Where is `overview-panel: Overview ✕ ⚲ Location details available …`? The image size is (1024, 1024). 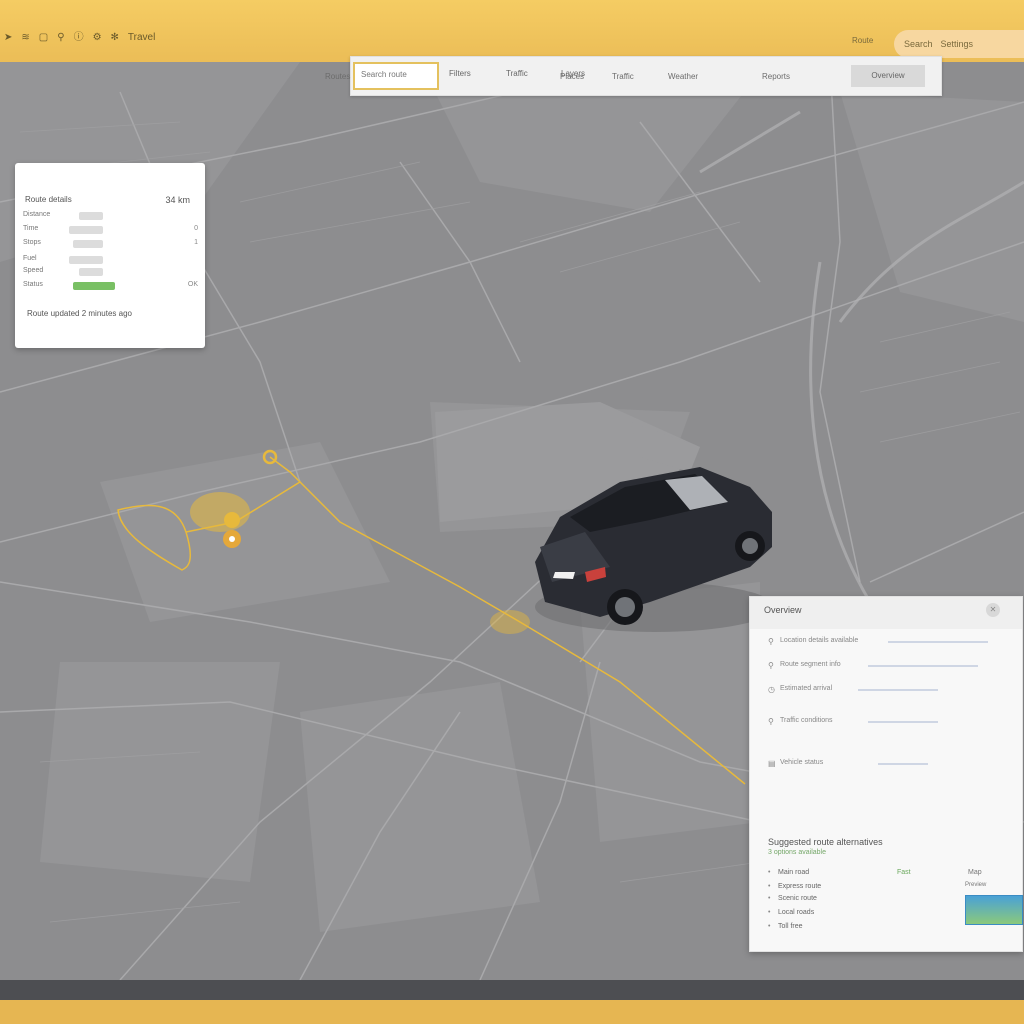
overview-panel: Overview ✕ ⚲ Location details available … is located at coordinates (886, 774).